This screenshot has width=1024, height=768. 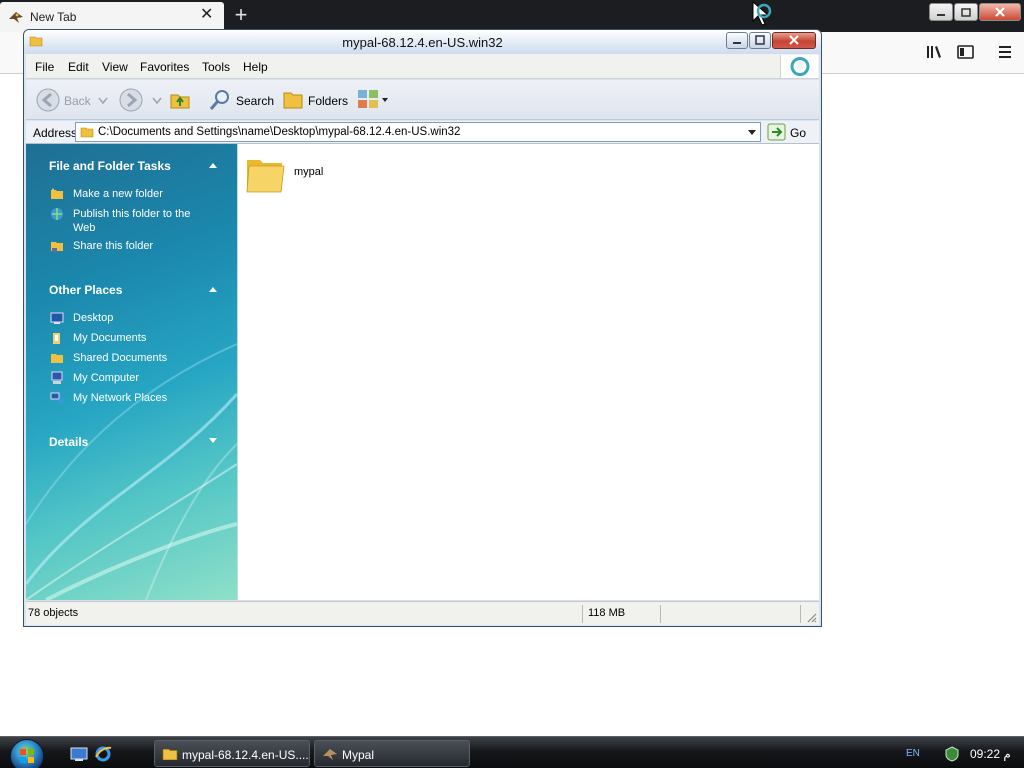 I want to click on address-label: Address, so click(x=55, y=133).